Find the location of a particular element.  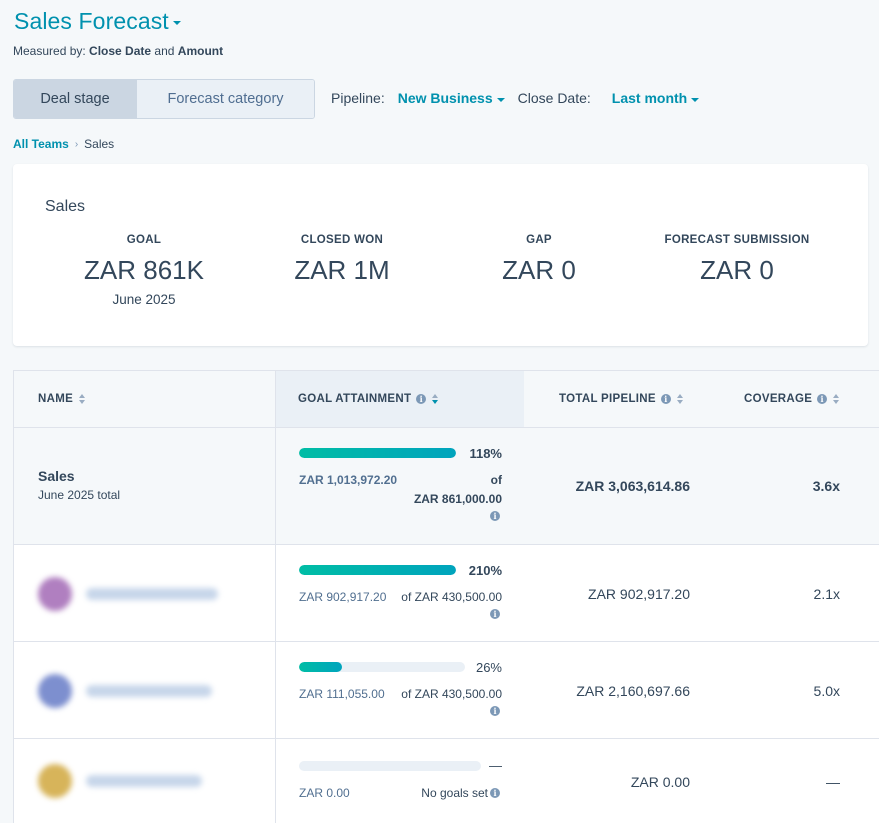

attainment-percent: 118% is located at coordinates (485, 453).